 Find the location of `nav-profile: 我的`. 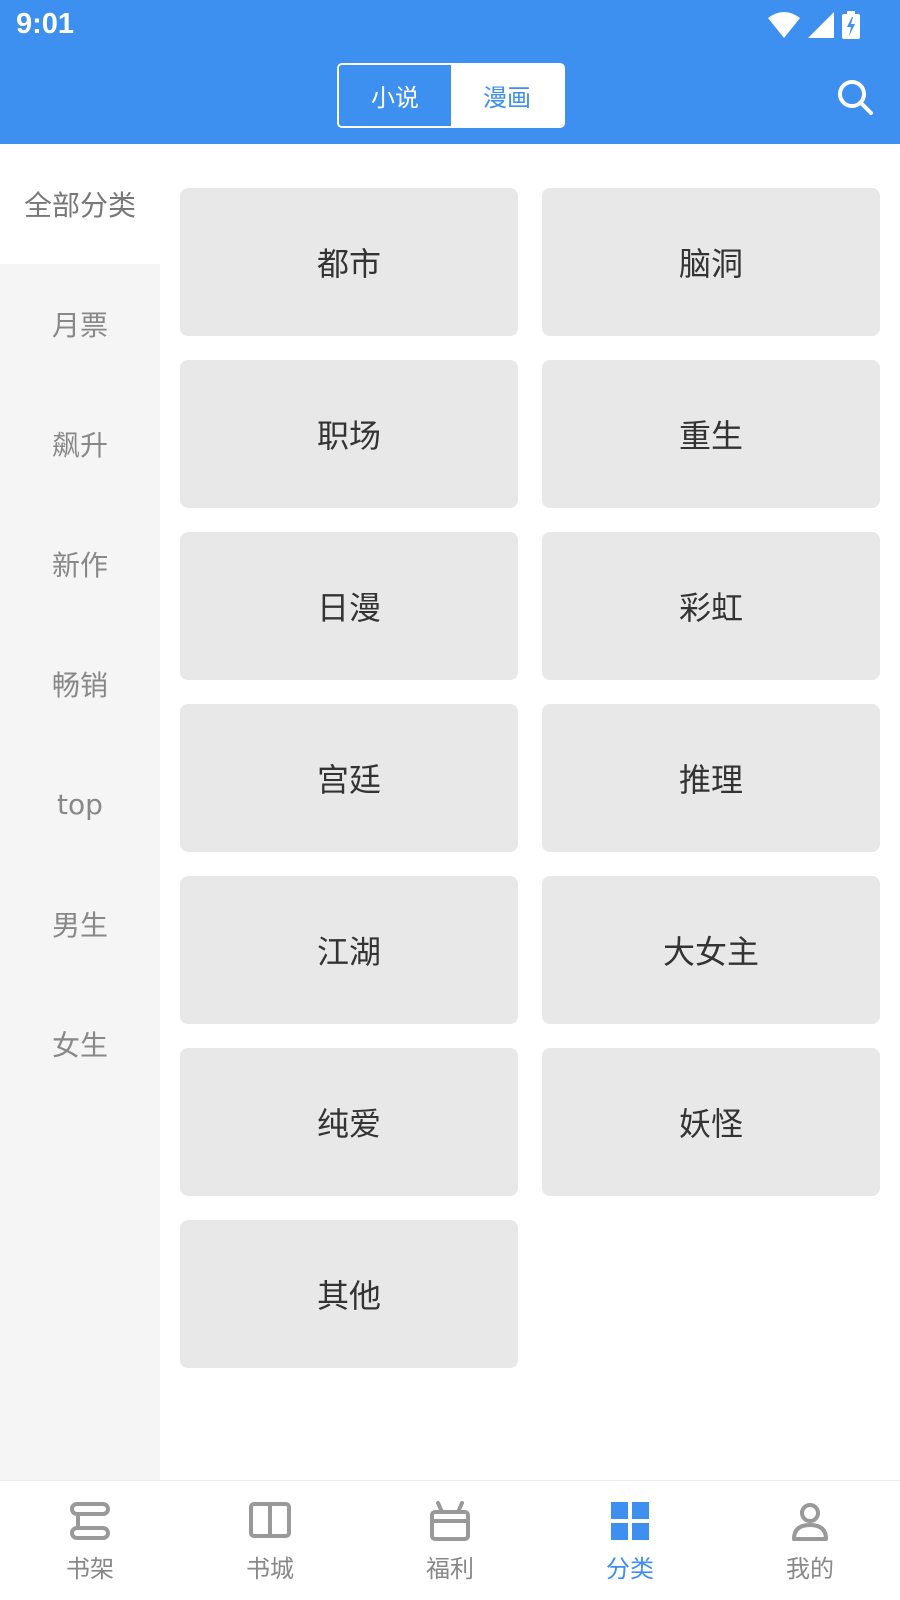

nav-profile: 我的 is located at coordinates (810, 1540).